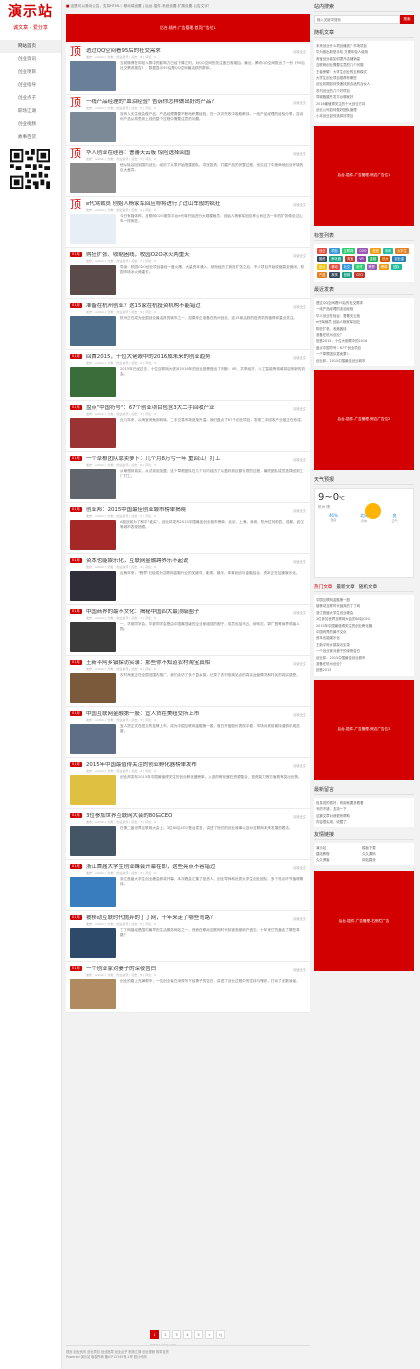  What do you see at coordinates (182, 561) in the screenshot?
I see `post-title: 资本也能娱乐化，互联网金融跨界乐不起说` at bounding box center [182, 561].